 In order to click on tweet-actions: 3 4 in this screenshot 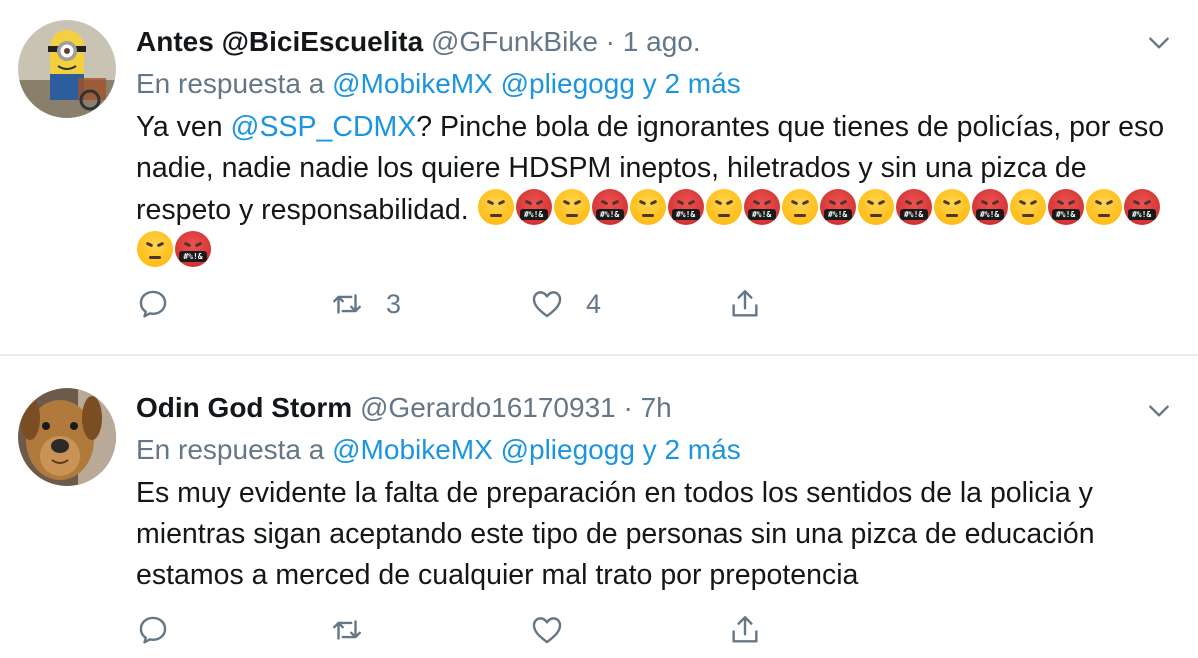, I will do `click(486, 304)`.